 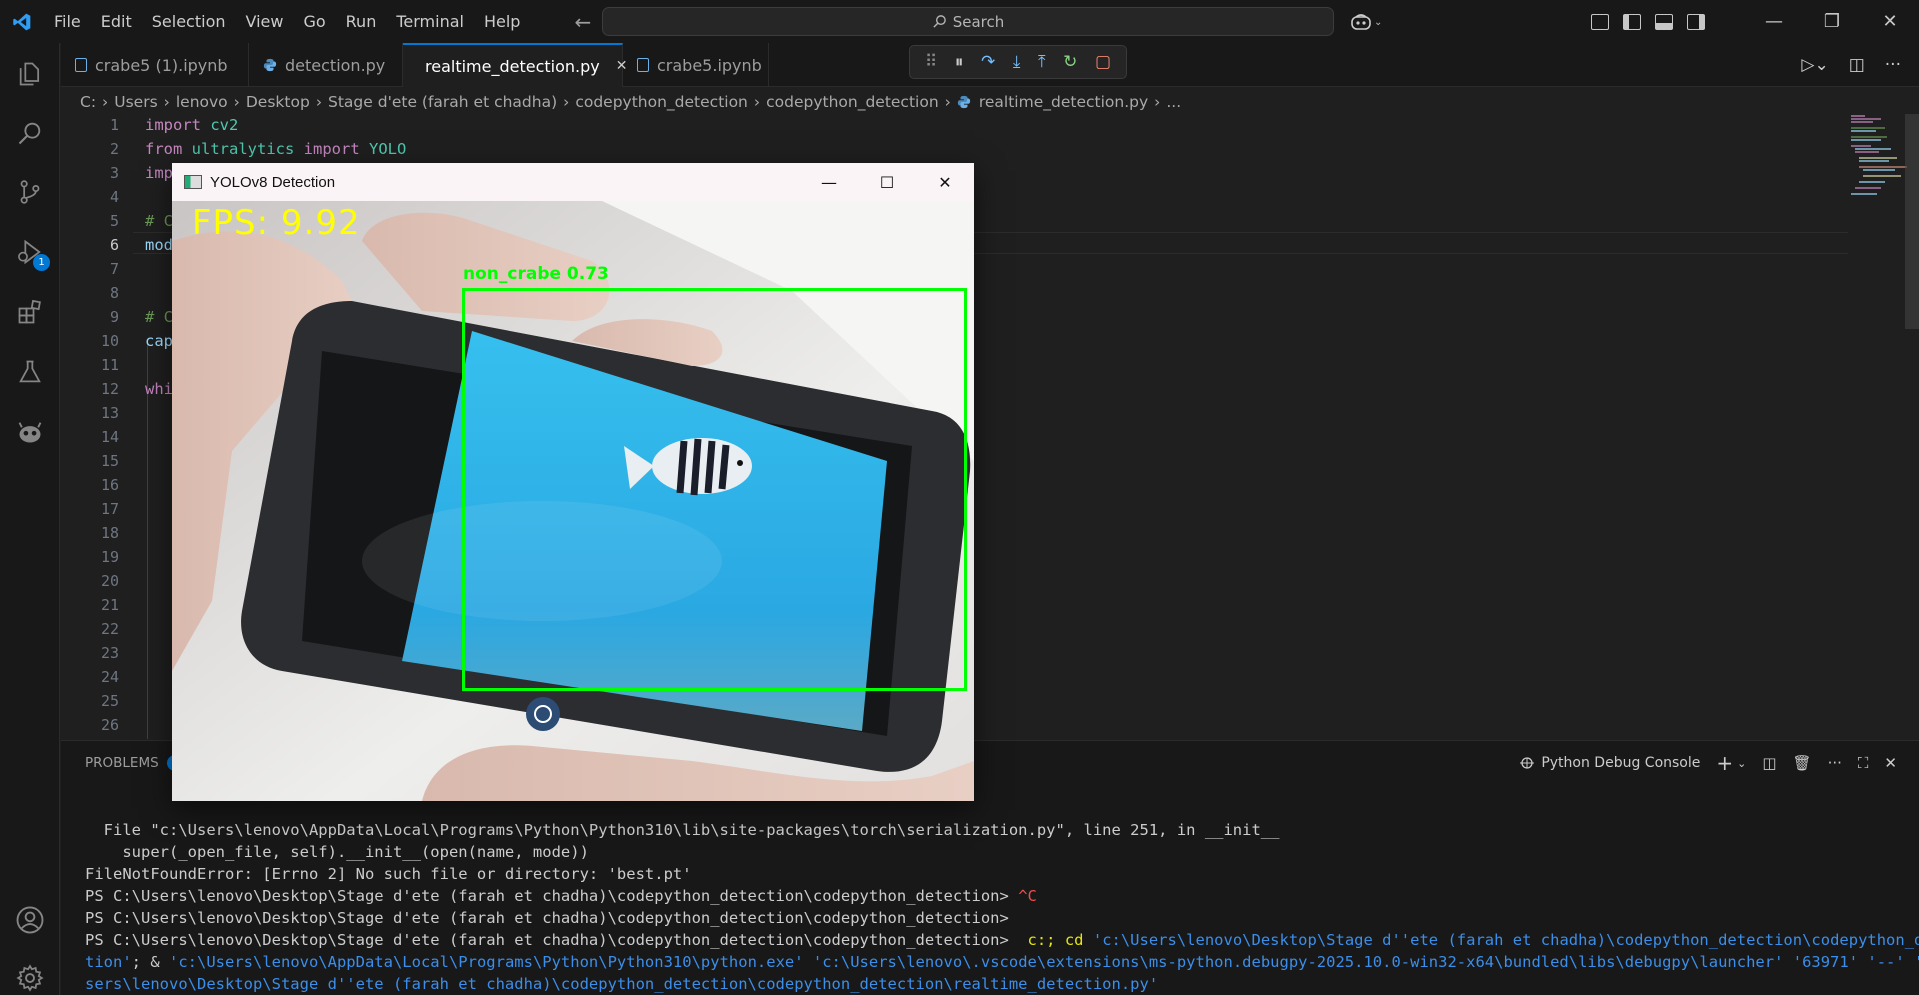 I want to click on line-number: 15, so click(x=109, y=461).